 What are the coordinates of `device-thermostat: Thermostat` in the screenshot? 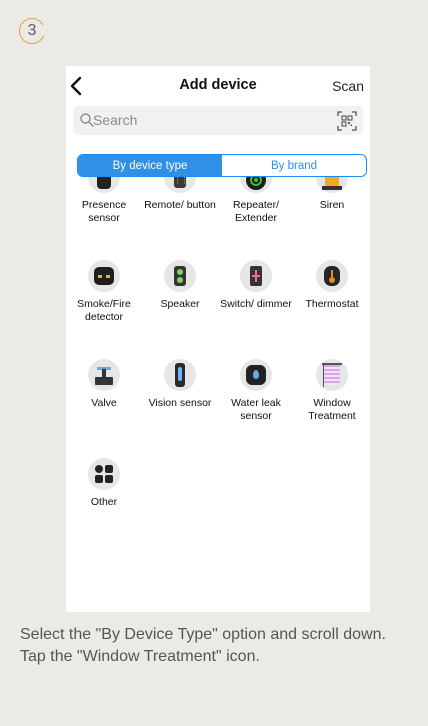 It's located at (332, 285).